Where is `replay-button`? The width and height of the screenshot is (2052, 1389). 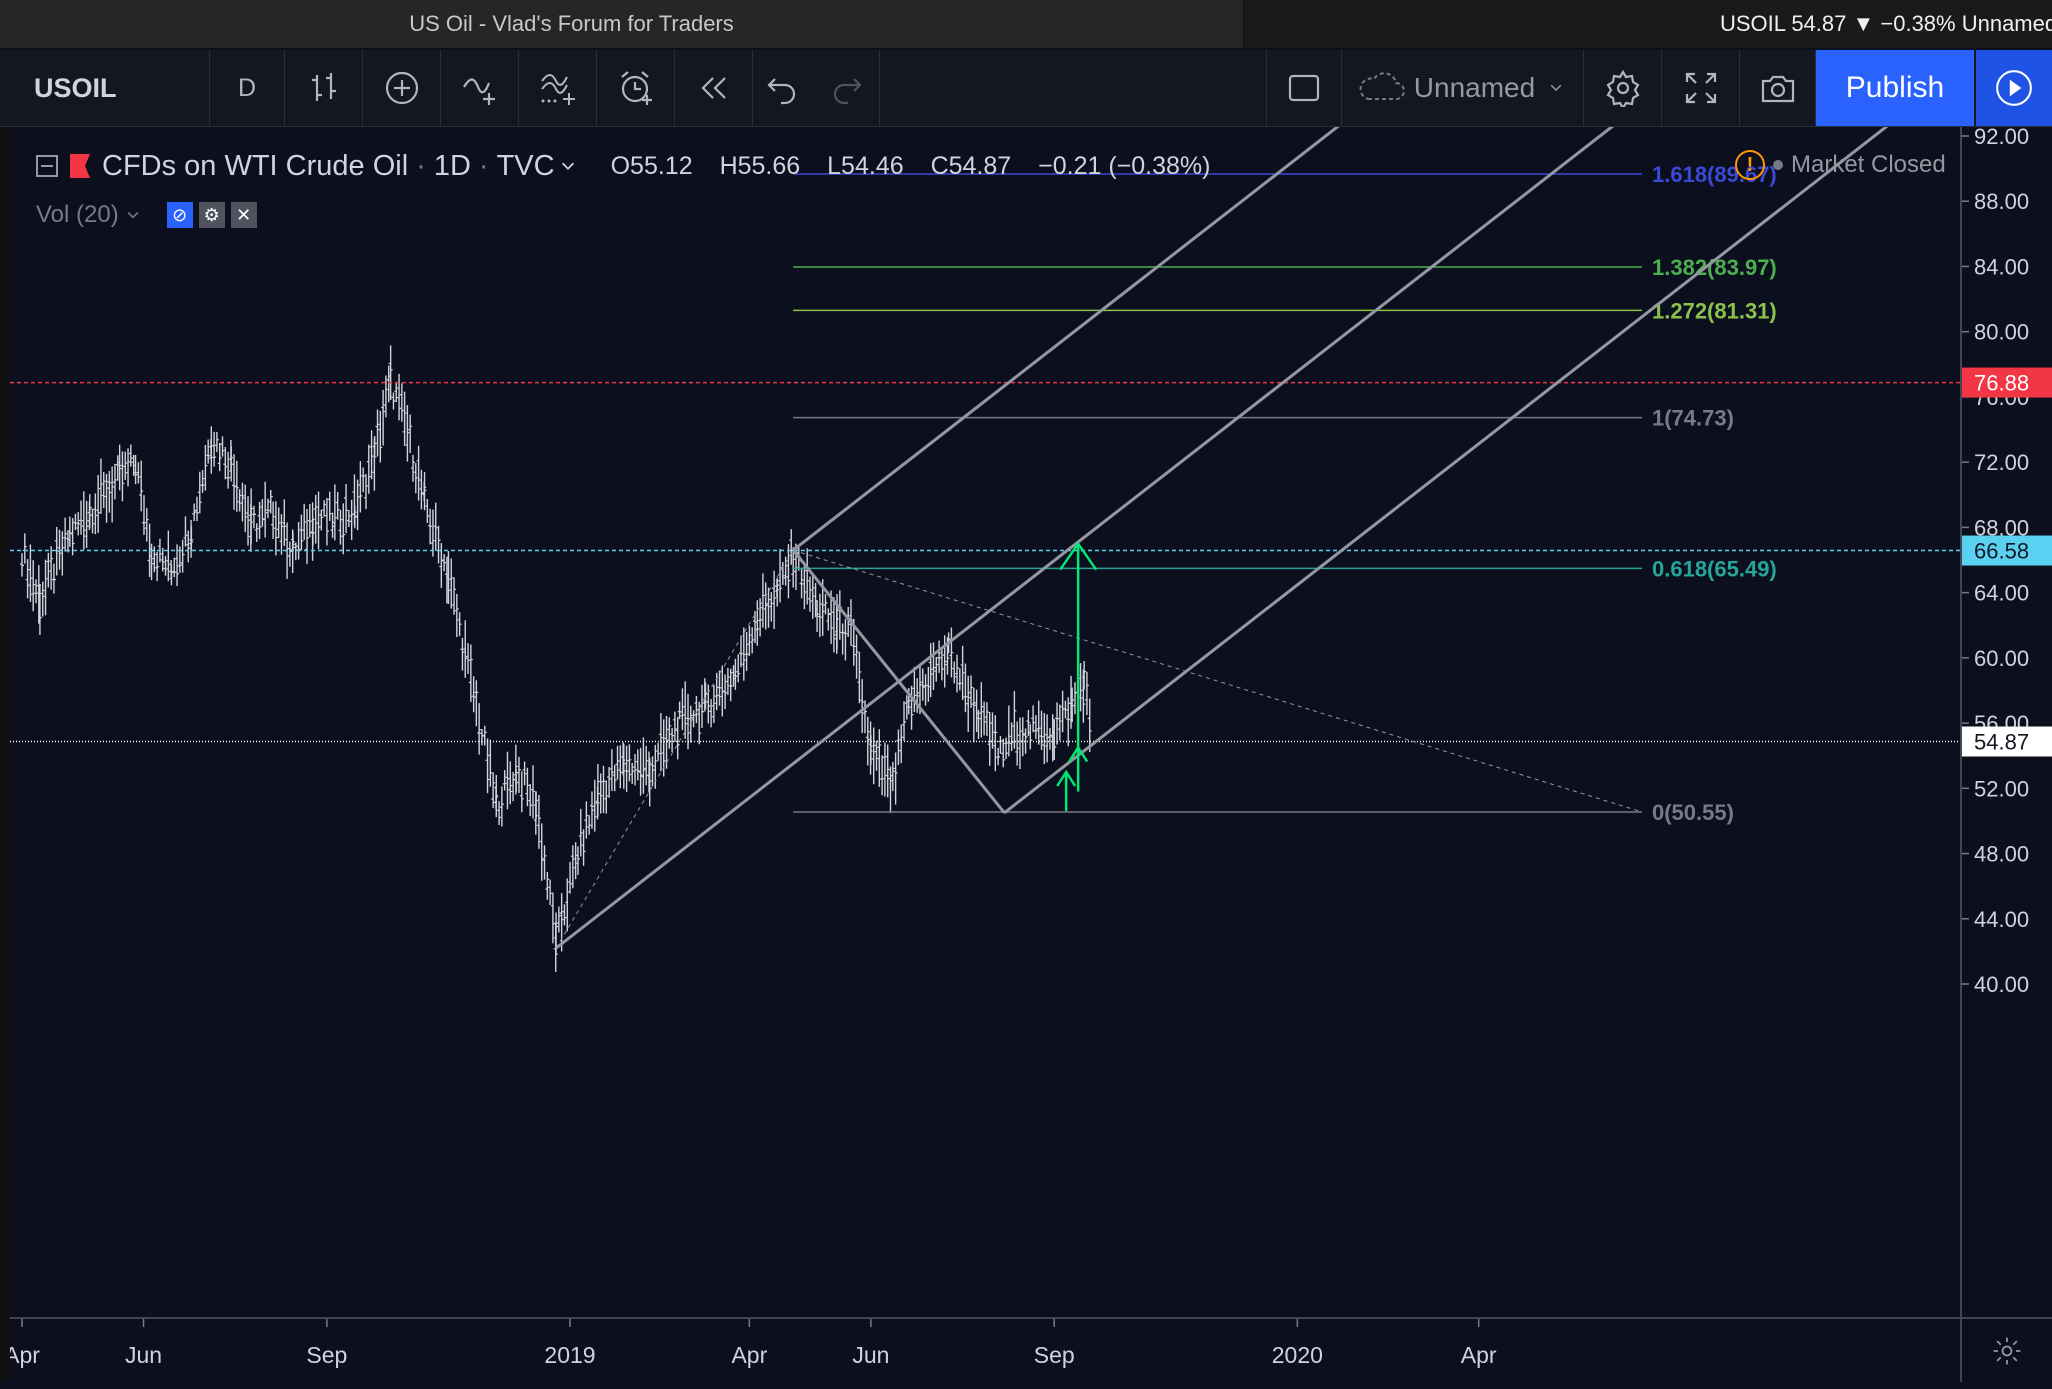
replay-button is located at coordinates (714, 88).